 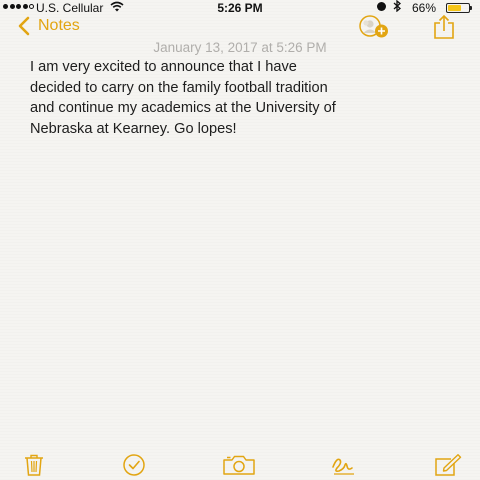 I want to click on battery-nub, so click(x=471, y=8).